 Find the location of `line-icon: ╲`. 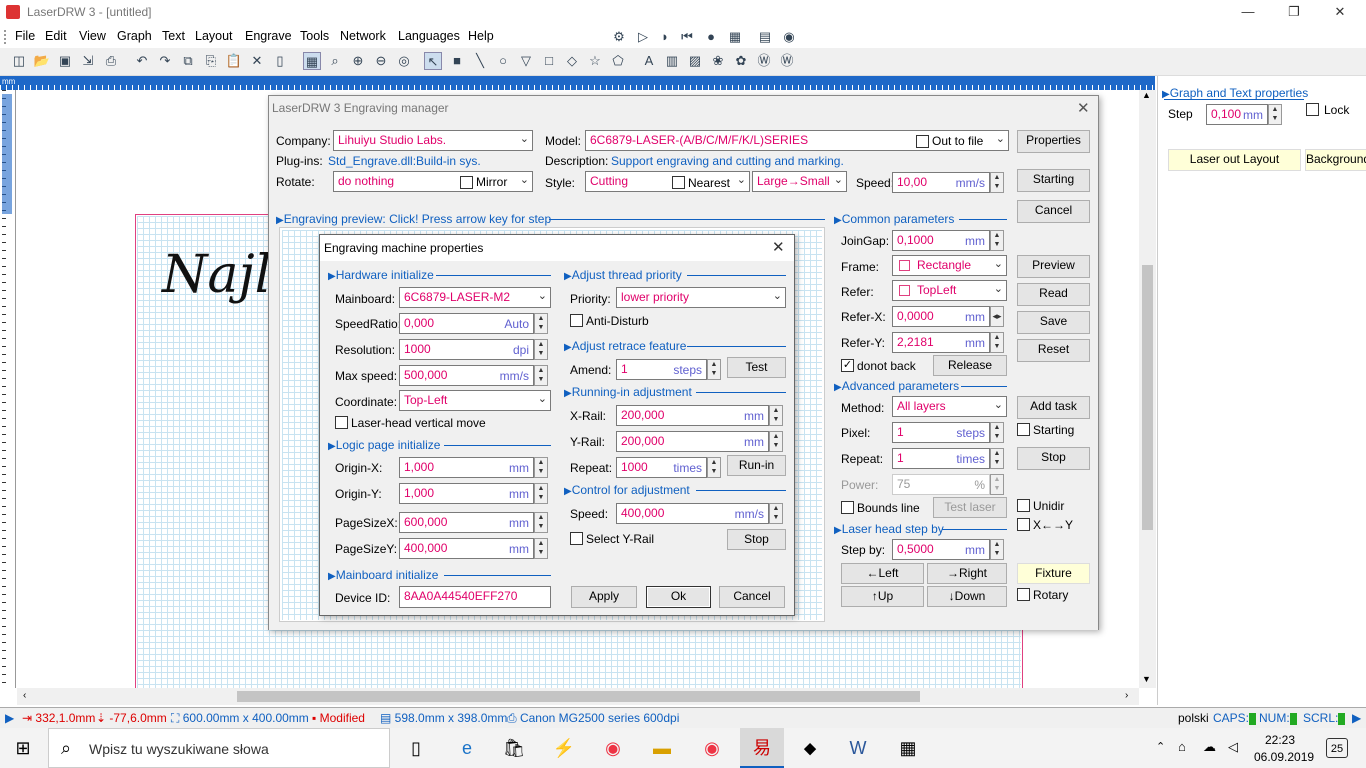

line-icon: ╲ is located at coordinates (480, 61).